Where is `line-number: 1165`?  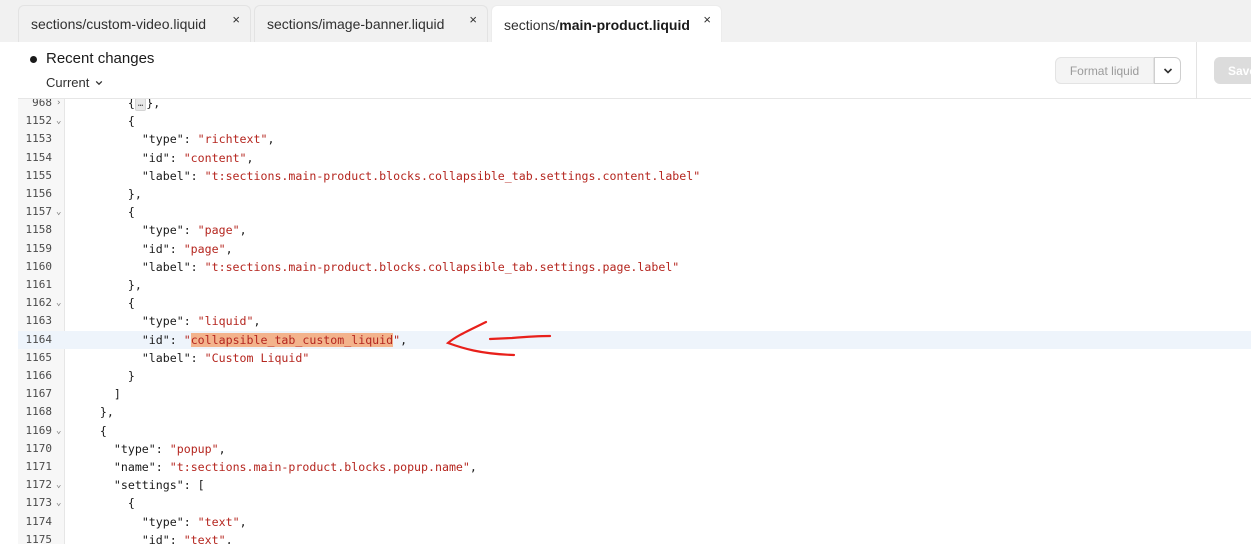
line-number: 1165 is located at coordinates (39, 357).